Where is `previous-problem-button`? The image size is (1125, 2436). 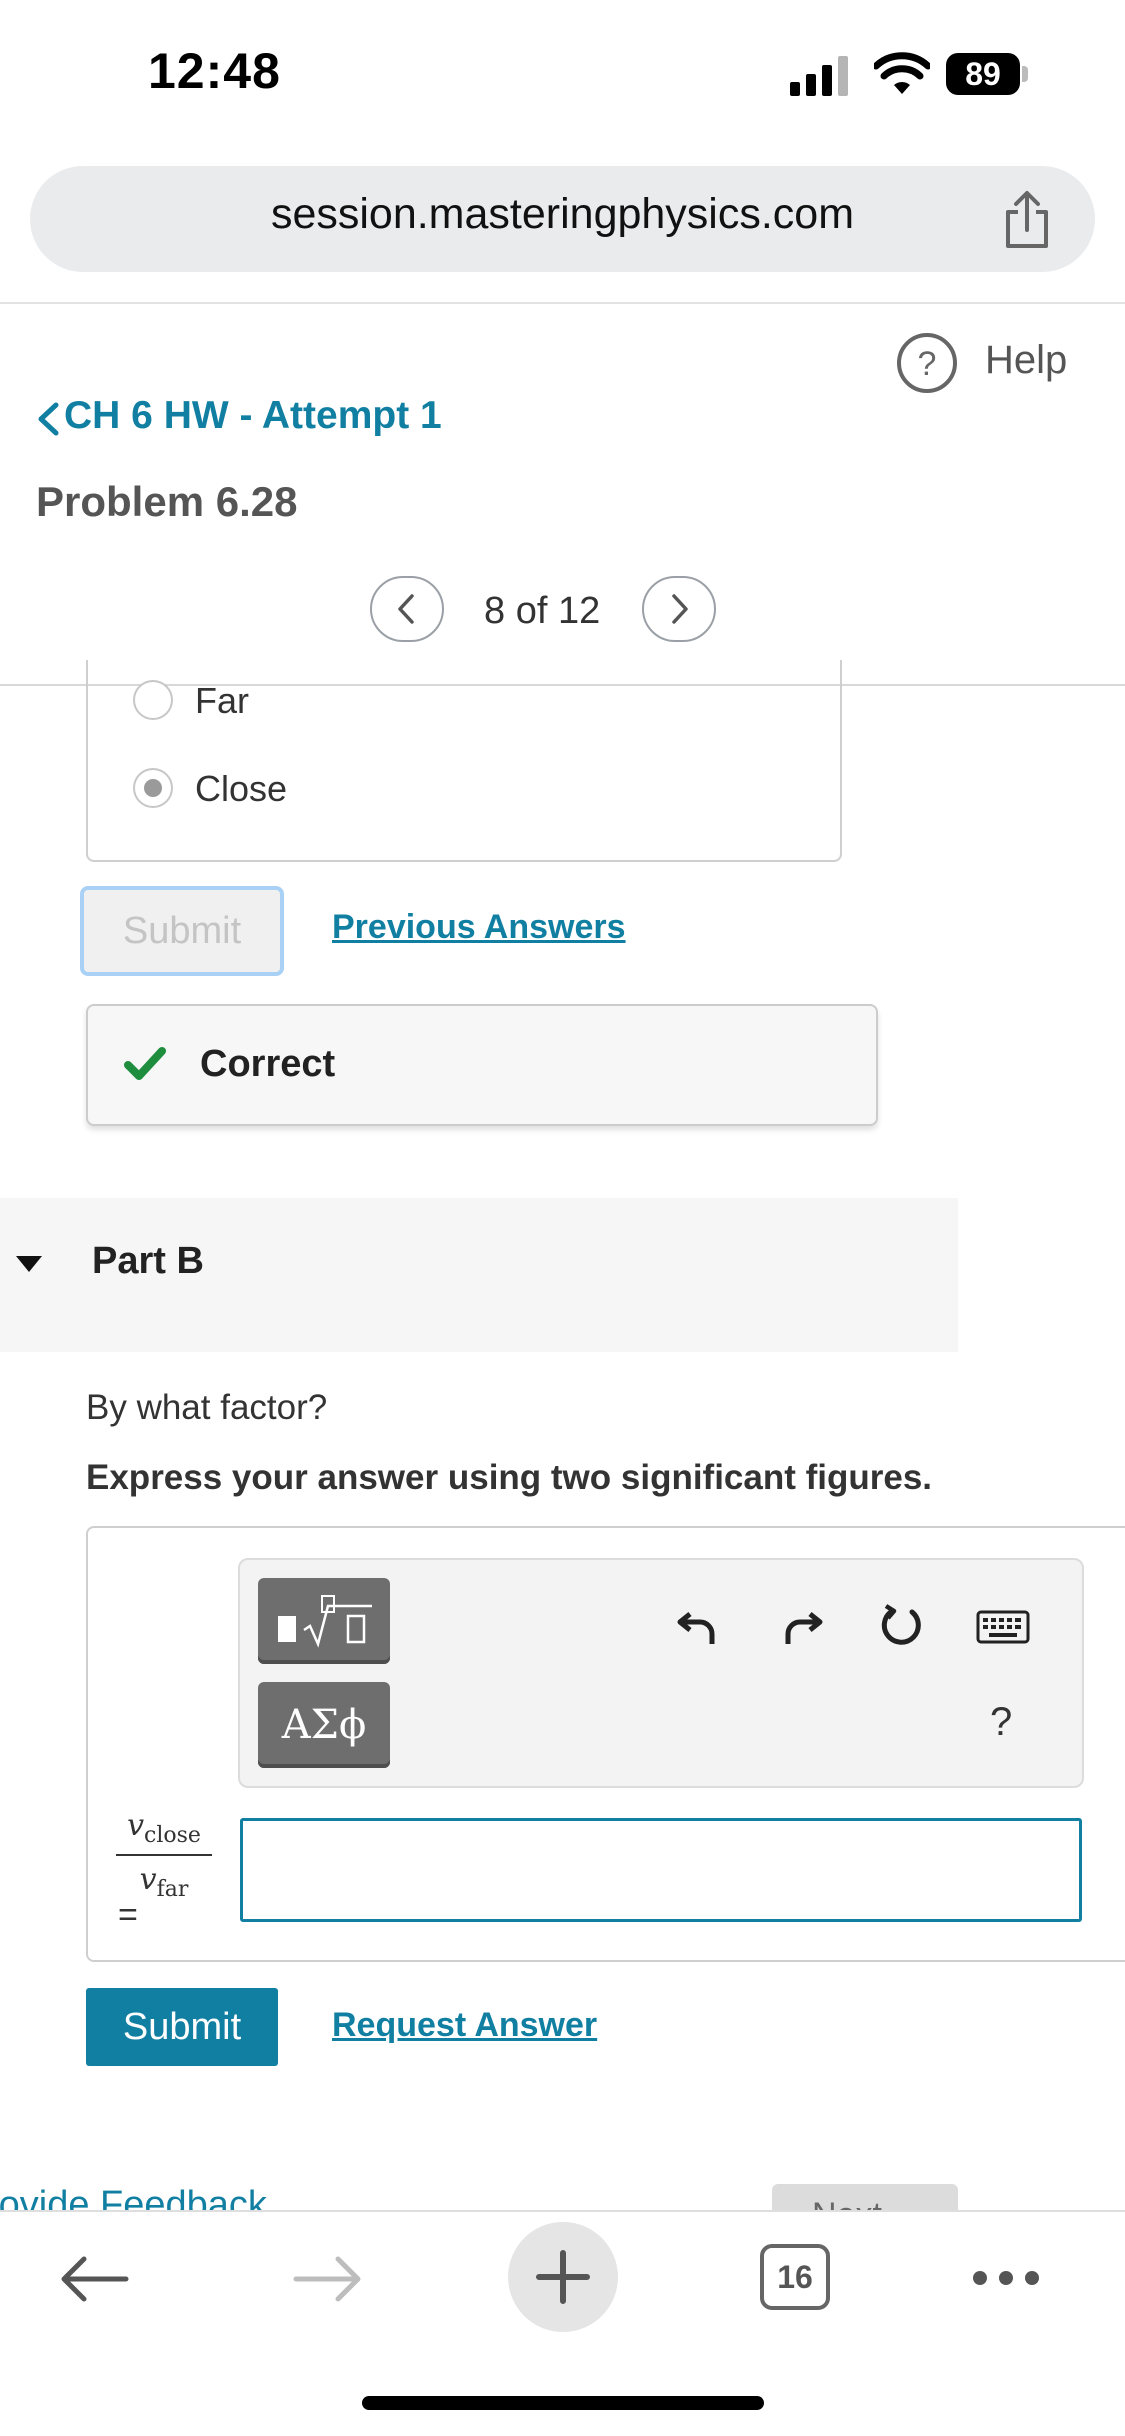 previous-problem-button is located at coordinates (407, 609).